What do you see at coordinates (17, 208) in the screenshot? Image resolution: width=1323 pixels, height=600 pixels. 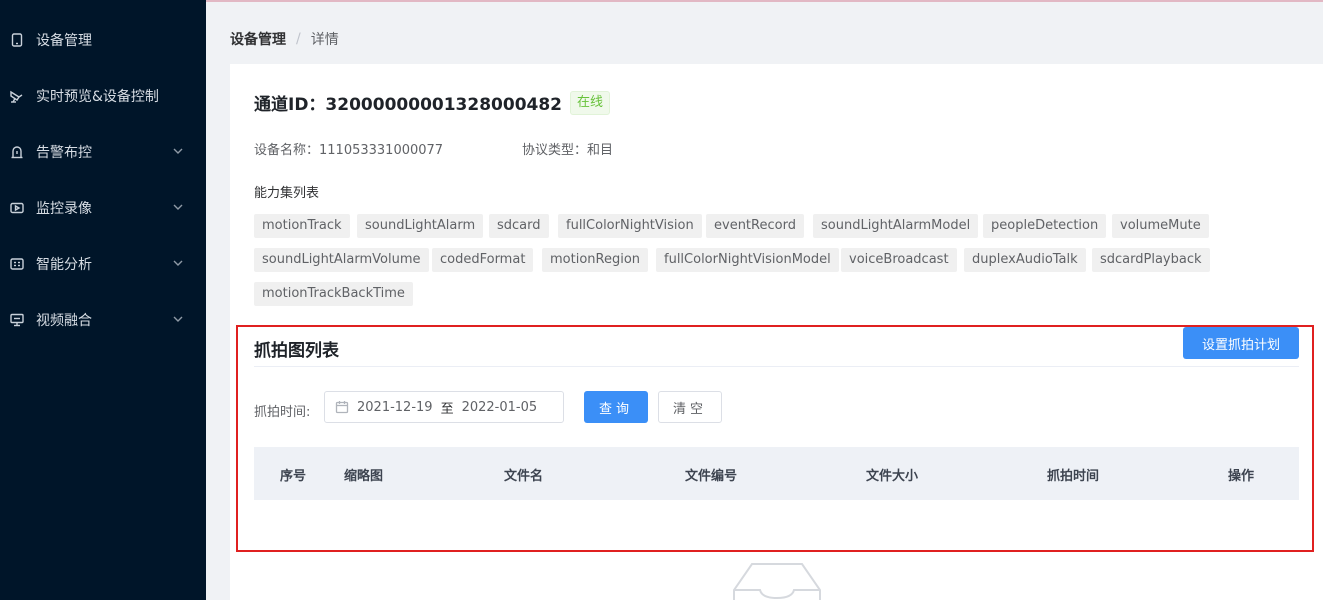 I see `video-icon` at bounding box center [17, 208].